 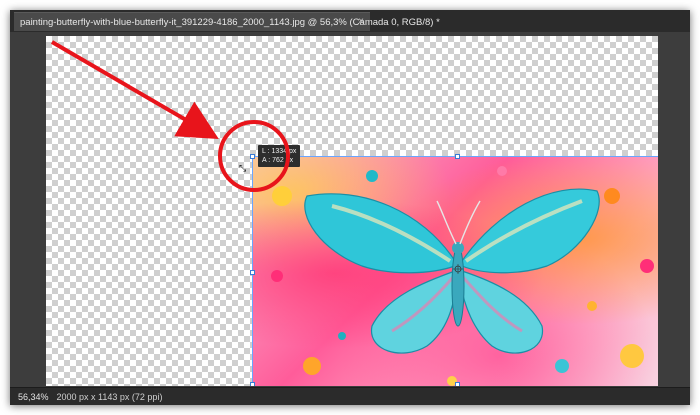 I want to click on readout-width: L : 1334 px, so click(x=279, y=151).